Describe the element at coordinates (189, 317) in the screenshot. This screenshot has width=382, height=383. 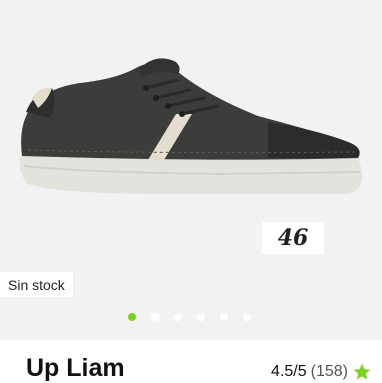
I see `carousel-dots` at that location.